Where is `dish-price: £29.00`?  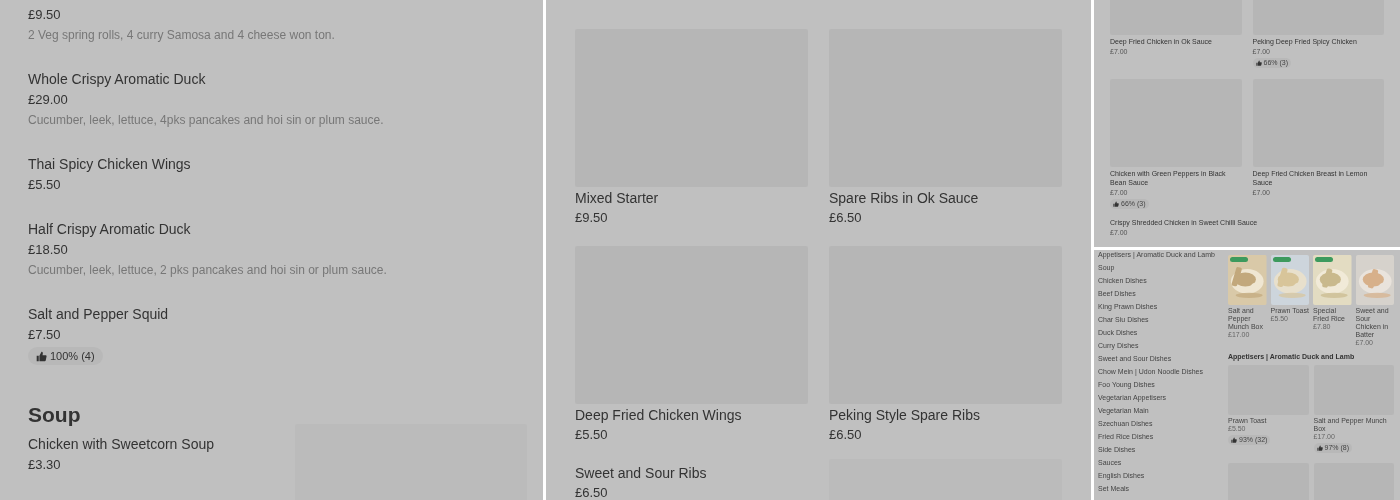 dish-price: £29.00 is located at coordinates (48, 100).